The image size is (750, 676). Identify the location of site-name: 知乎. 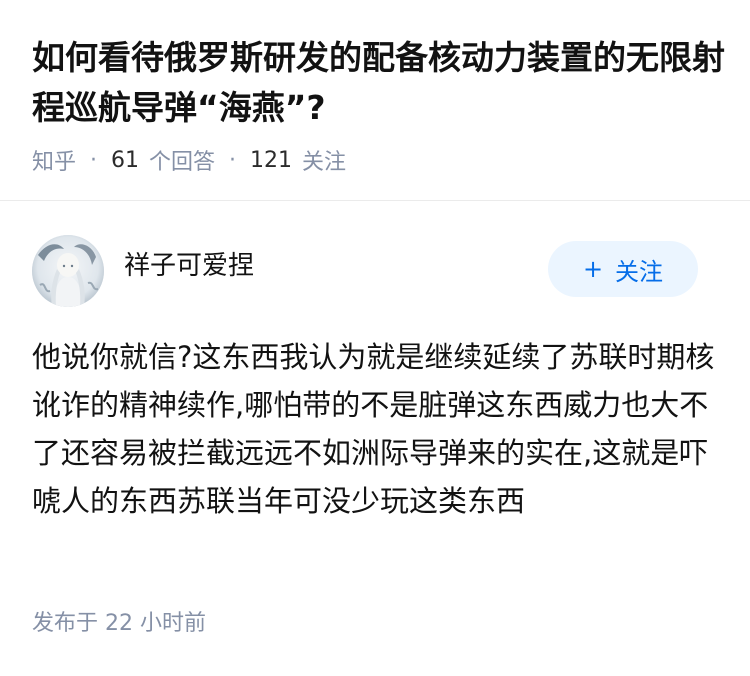
(54, 160).